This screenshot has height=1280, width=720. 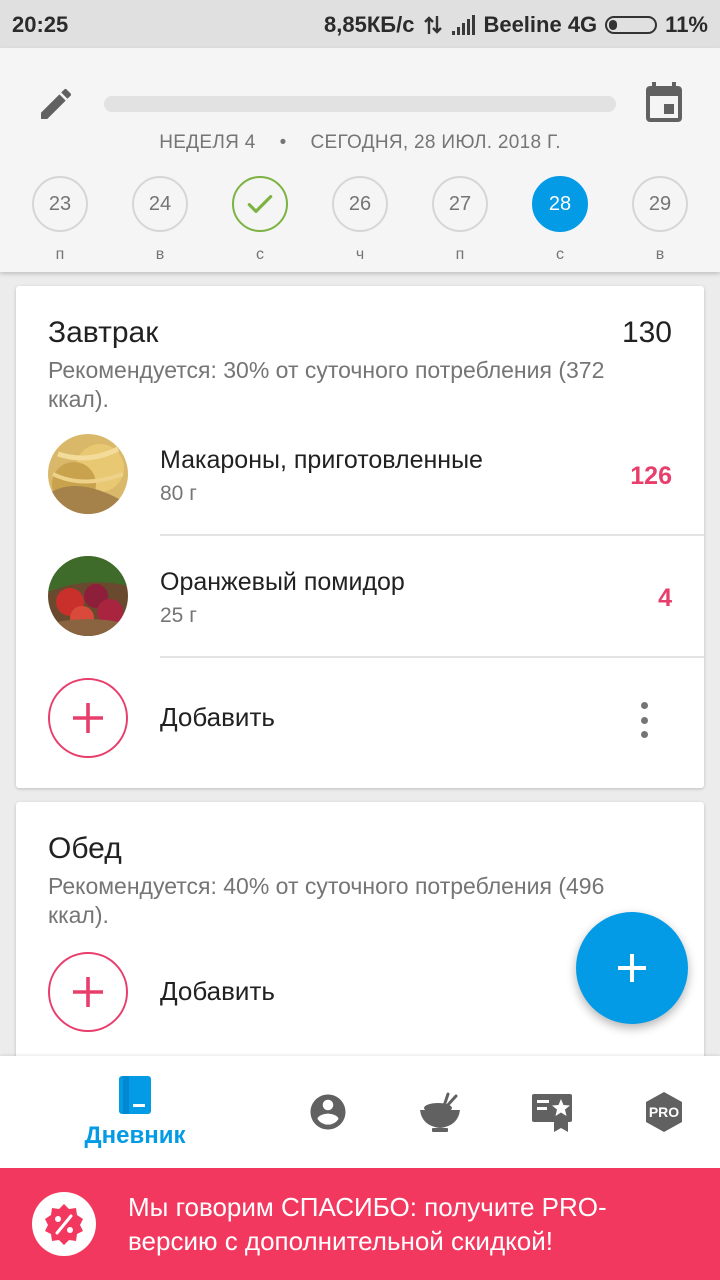 I want to click on food-quantity: 25 г, so click(x=178, y=615).